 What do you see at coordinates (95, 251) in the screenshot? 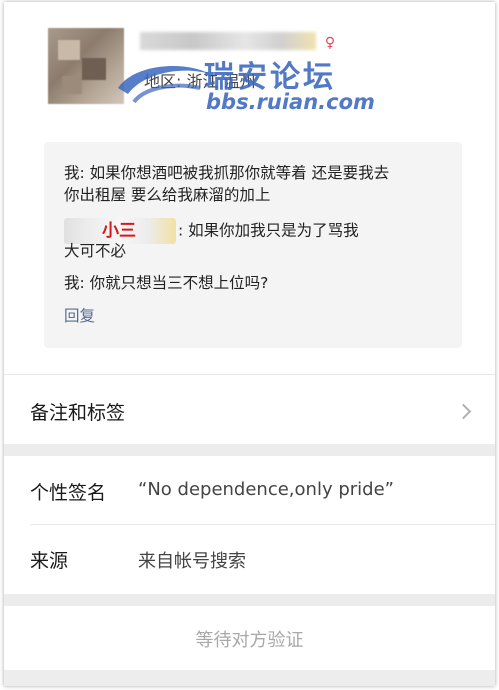
I see `message-line: 大可不必` at bounding box center [95, 251].